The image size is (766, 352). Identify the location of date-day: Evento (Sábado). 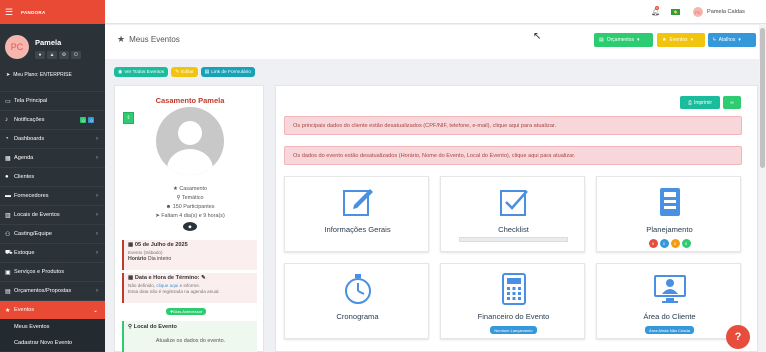
(145, 252).